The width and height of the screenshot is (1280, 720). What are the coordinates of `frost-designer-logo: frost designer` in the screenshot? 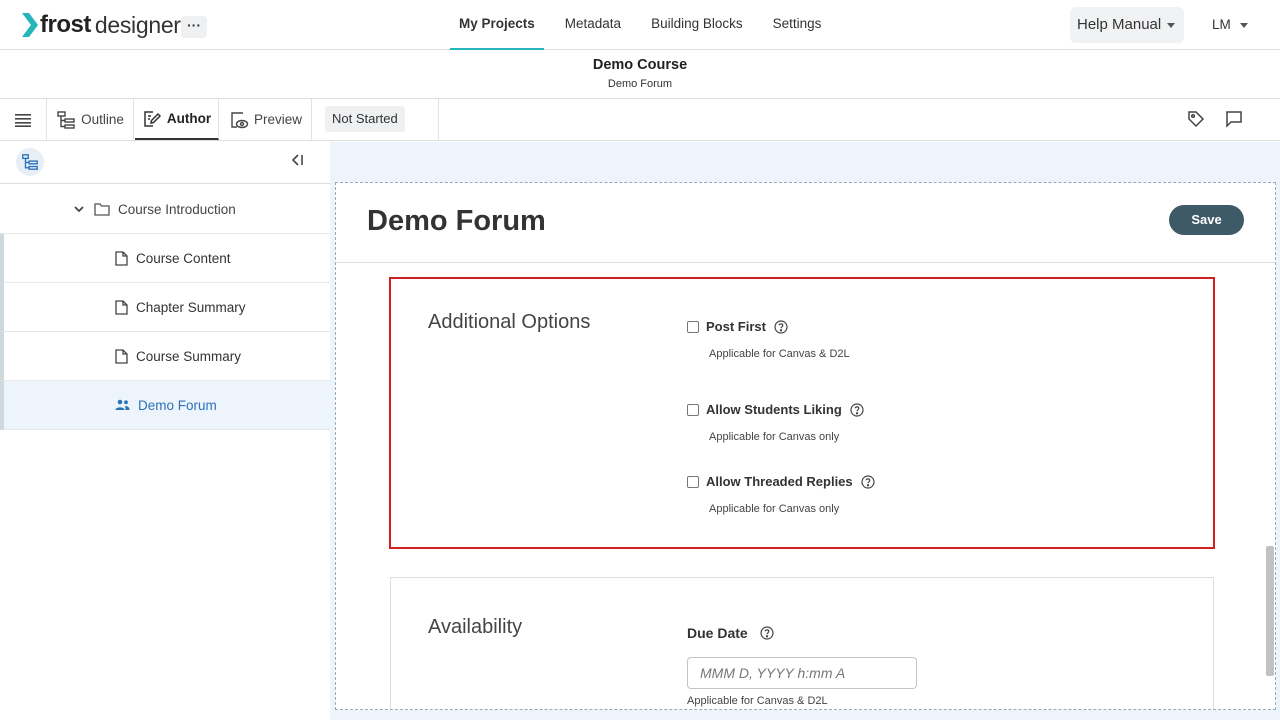 It's located at (101, 24).